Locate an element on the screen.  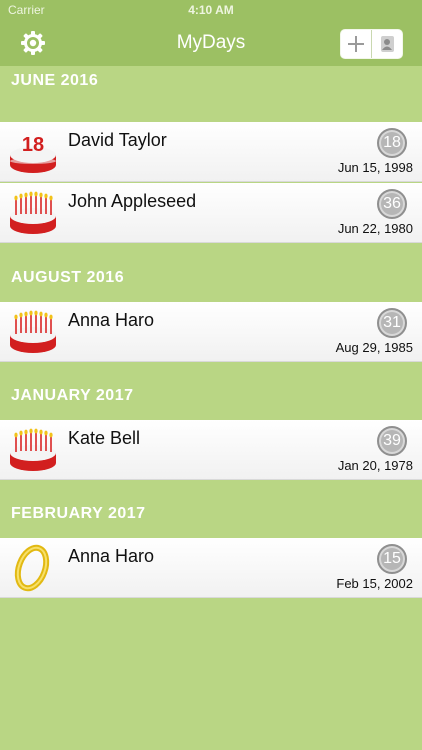
section-header: AUGUST 2016 is located at coordinates (211, 271).